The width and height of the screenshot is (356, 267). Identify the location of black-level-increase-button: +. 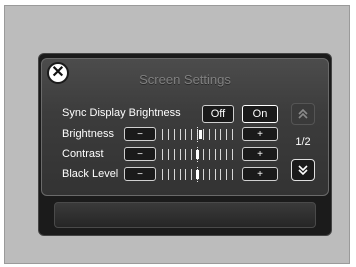
(260, 174).